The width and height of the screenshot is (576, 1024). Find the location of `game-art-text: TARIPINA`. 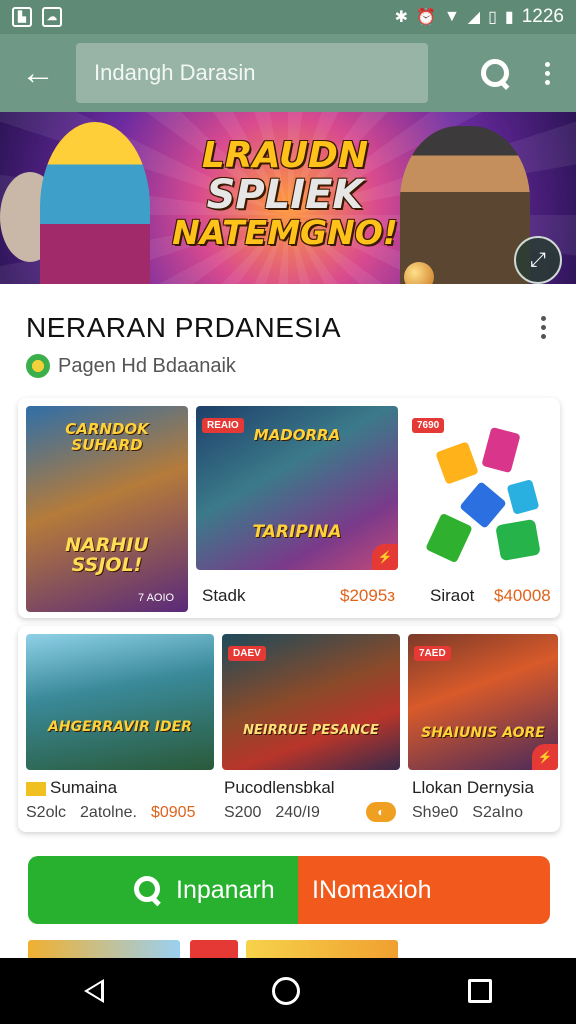

game-art-text: TARIPINA is located at coordinates (297, 532).